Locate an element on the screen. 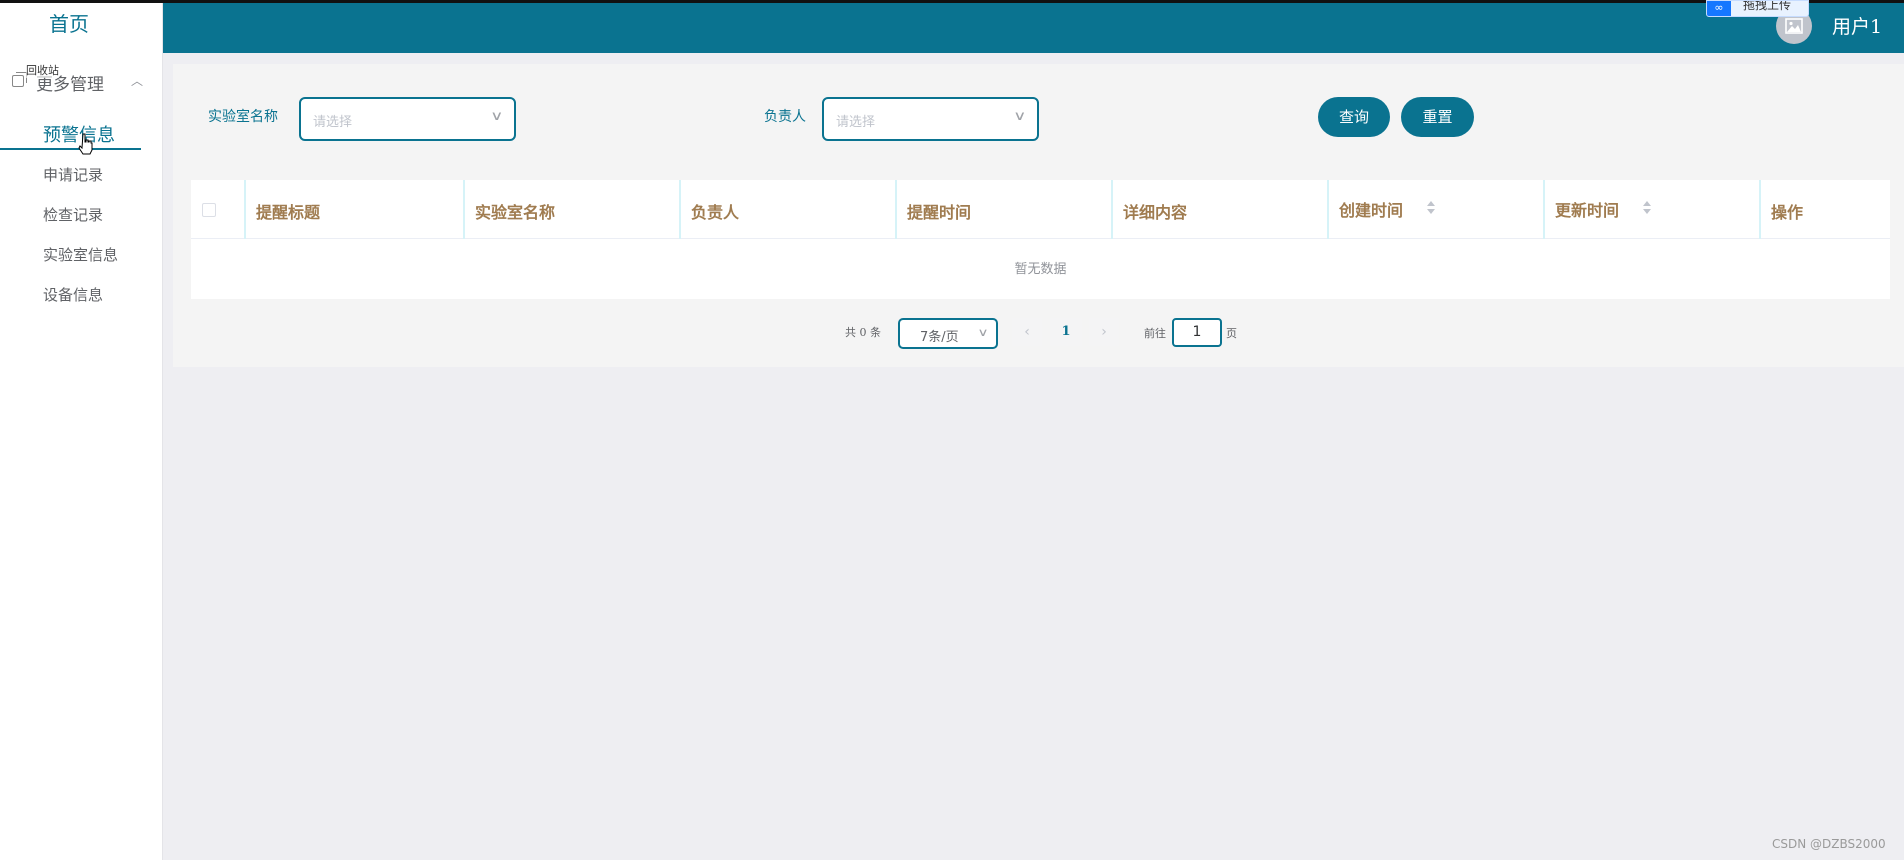  column-header-sortable: 更新时间 is located at coordinates (1653, 209).